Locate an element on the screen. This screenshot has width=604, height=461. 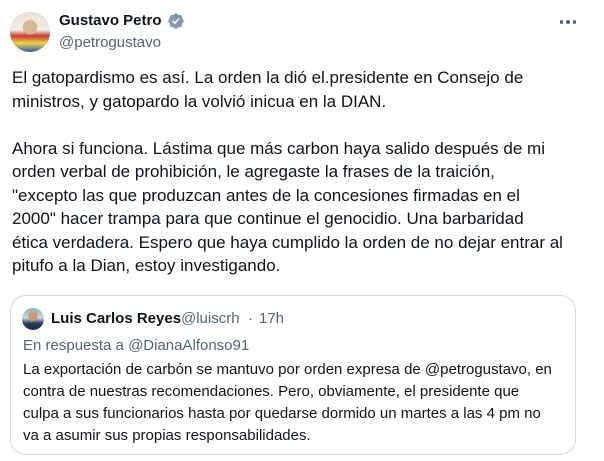
reply-context: En respuesta a @DianaAlfonso91 is located at coordinates (136, 345).